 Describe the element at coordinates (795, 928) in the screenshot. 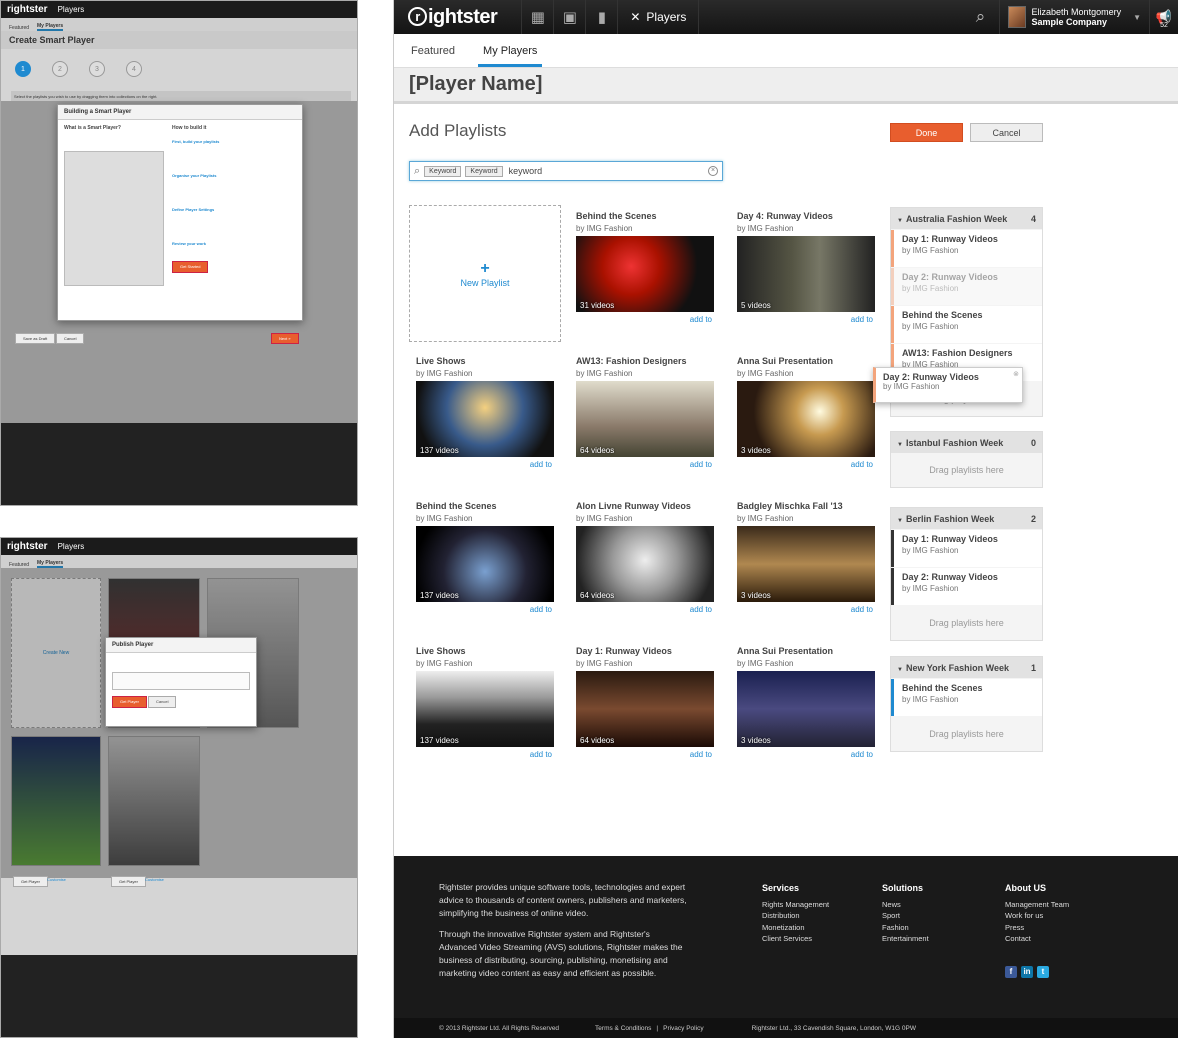

I see `footer-link: Monetization` at that location.